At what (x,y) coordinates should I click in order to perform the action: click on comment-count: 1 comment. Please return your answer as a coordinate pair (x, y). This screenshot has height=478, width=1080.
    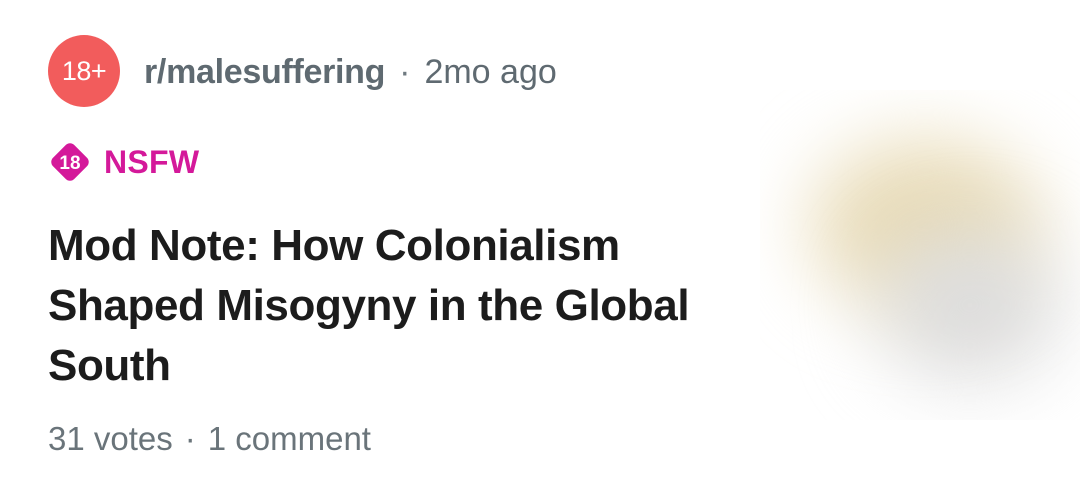
    Looking at the image, I should click on (289, 439).